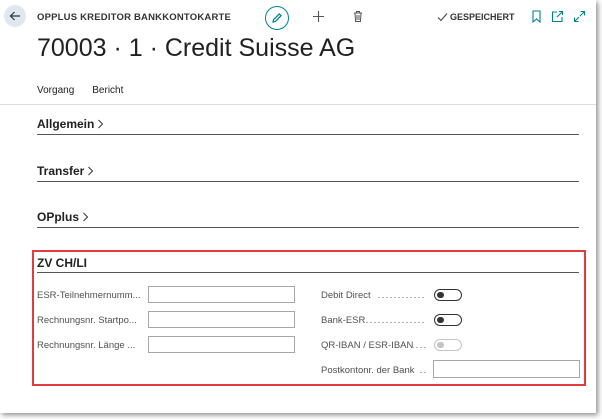 The image size is (602, 419). Describe the element at coordinates (196, 48) in the screenshot. I see `record-title: 70003 · 1 · Credit Suisse AG` at that location.